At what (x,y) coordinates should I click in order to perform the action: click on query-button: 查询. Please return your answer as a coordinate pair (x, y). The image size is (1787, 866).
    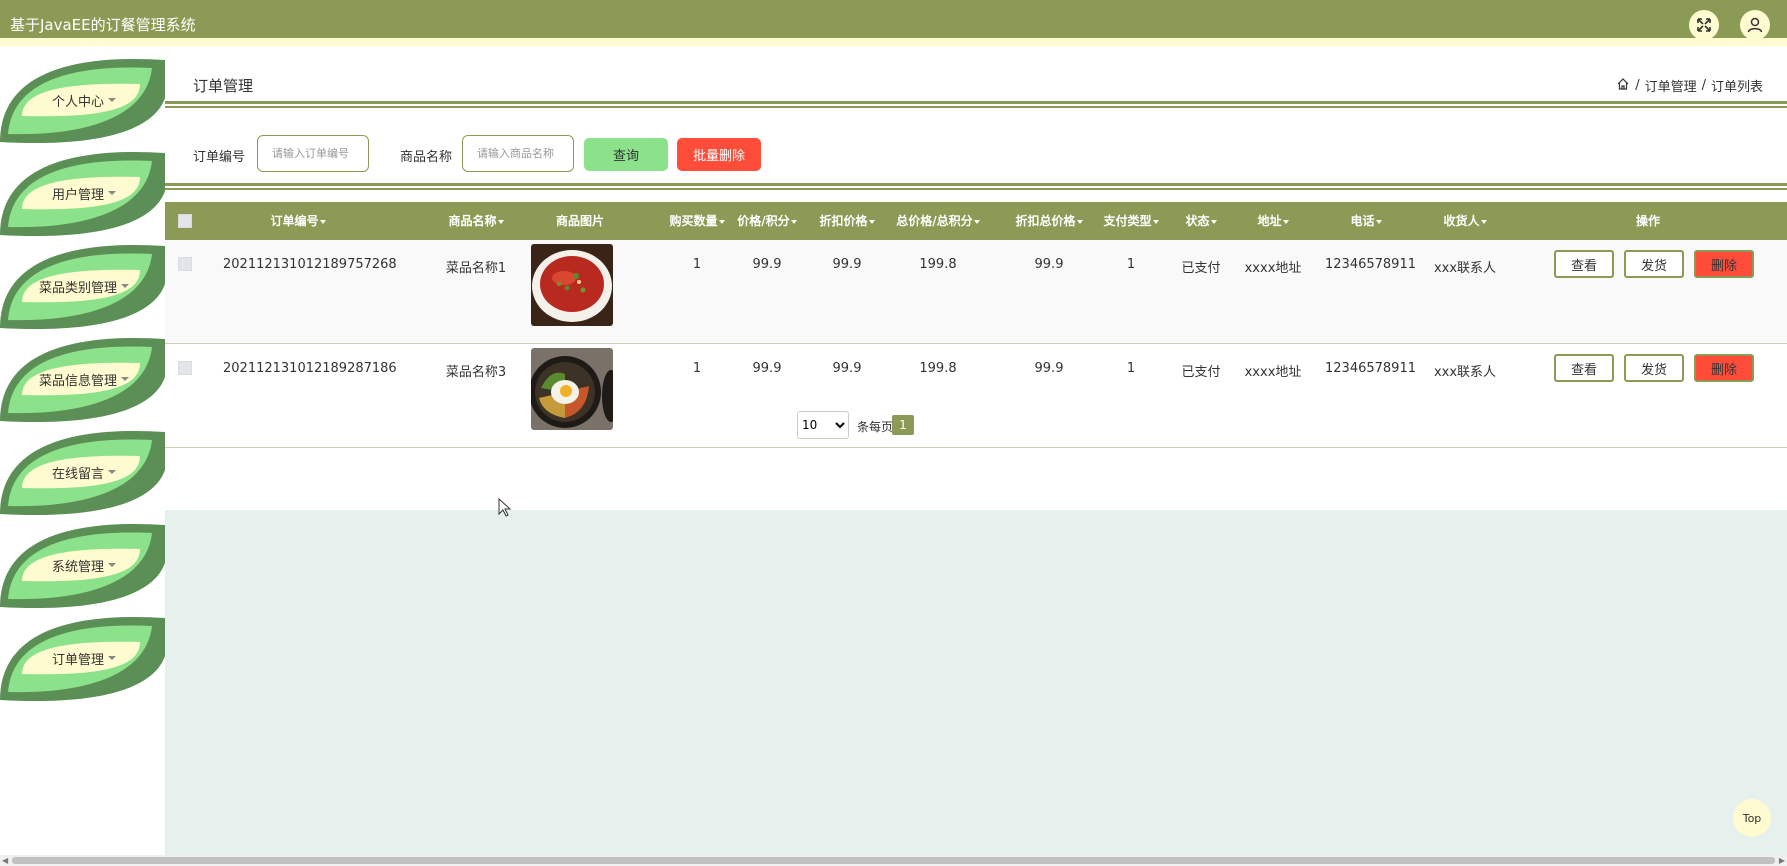
    Looking at the image, I should click on (626, 154).